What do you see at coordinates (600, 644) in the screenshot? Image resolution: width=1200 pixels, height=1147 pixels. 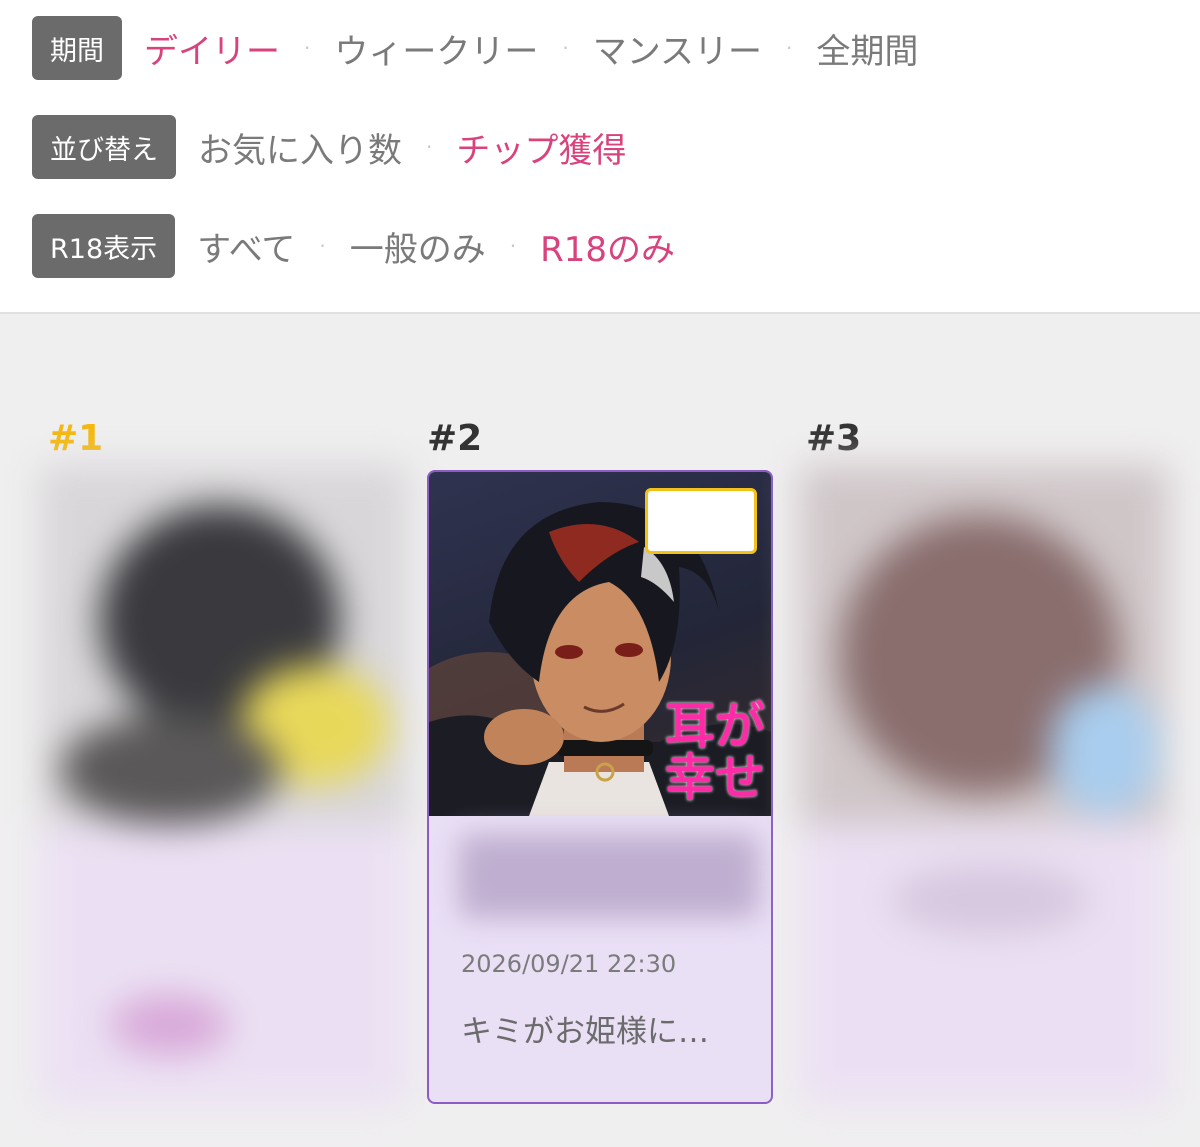 I see `card-thumbnail: 耳が幸せ` at bounding box center [600, 644].